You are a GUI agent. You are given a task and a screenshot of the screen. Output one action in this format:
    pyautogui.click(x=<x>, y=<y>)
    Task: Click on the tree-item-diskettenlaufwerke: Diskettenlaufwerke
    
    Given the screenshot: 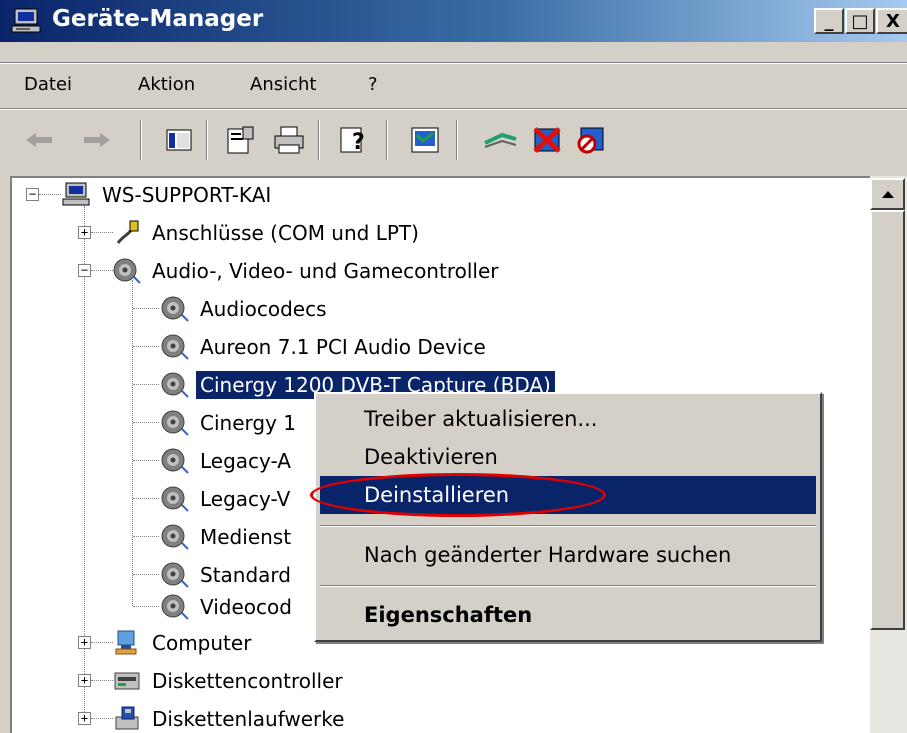 What is the action you would take?
    pyautogui.click(x=230, y=717)
    